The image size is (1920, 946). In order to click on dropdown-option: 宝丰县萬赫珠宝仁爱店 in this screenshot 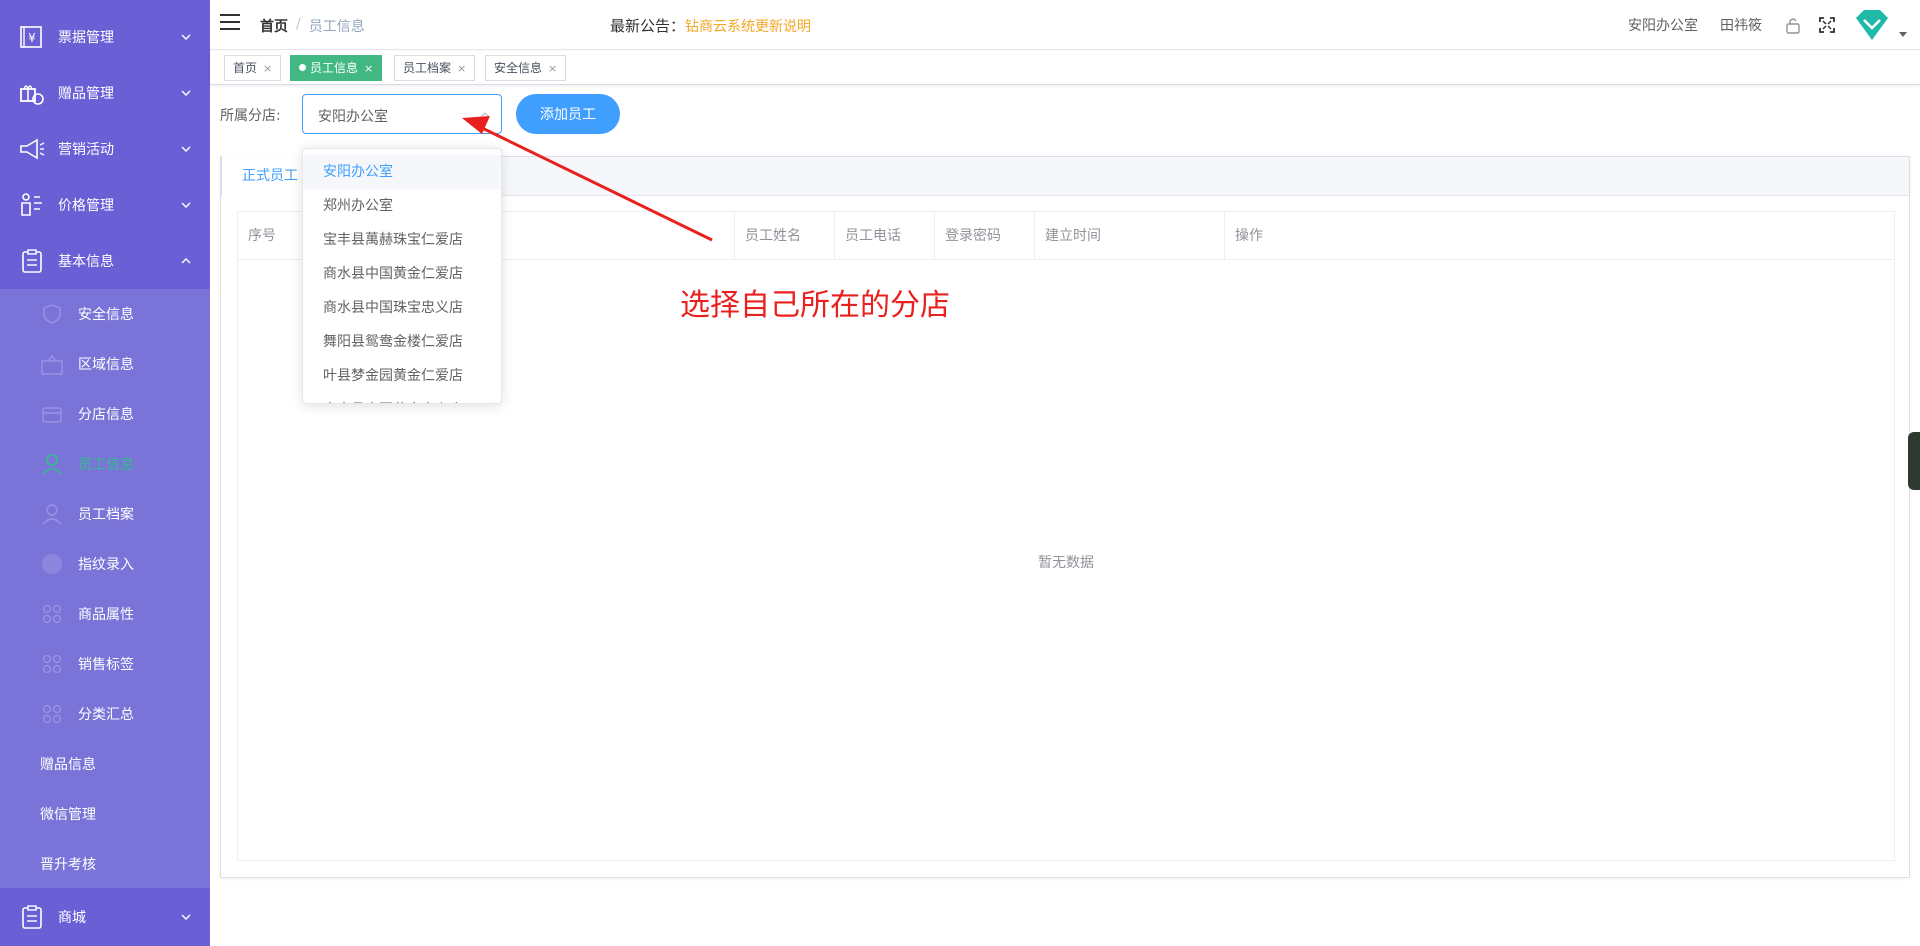, I will do `click(402, 240)`.